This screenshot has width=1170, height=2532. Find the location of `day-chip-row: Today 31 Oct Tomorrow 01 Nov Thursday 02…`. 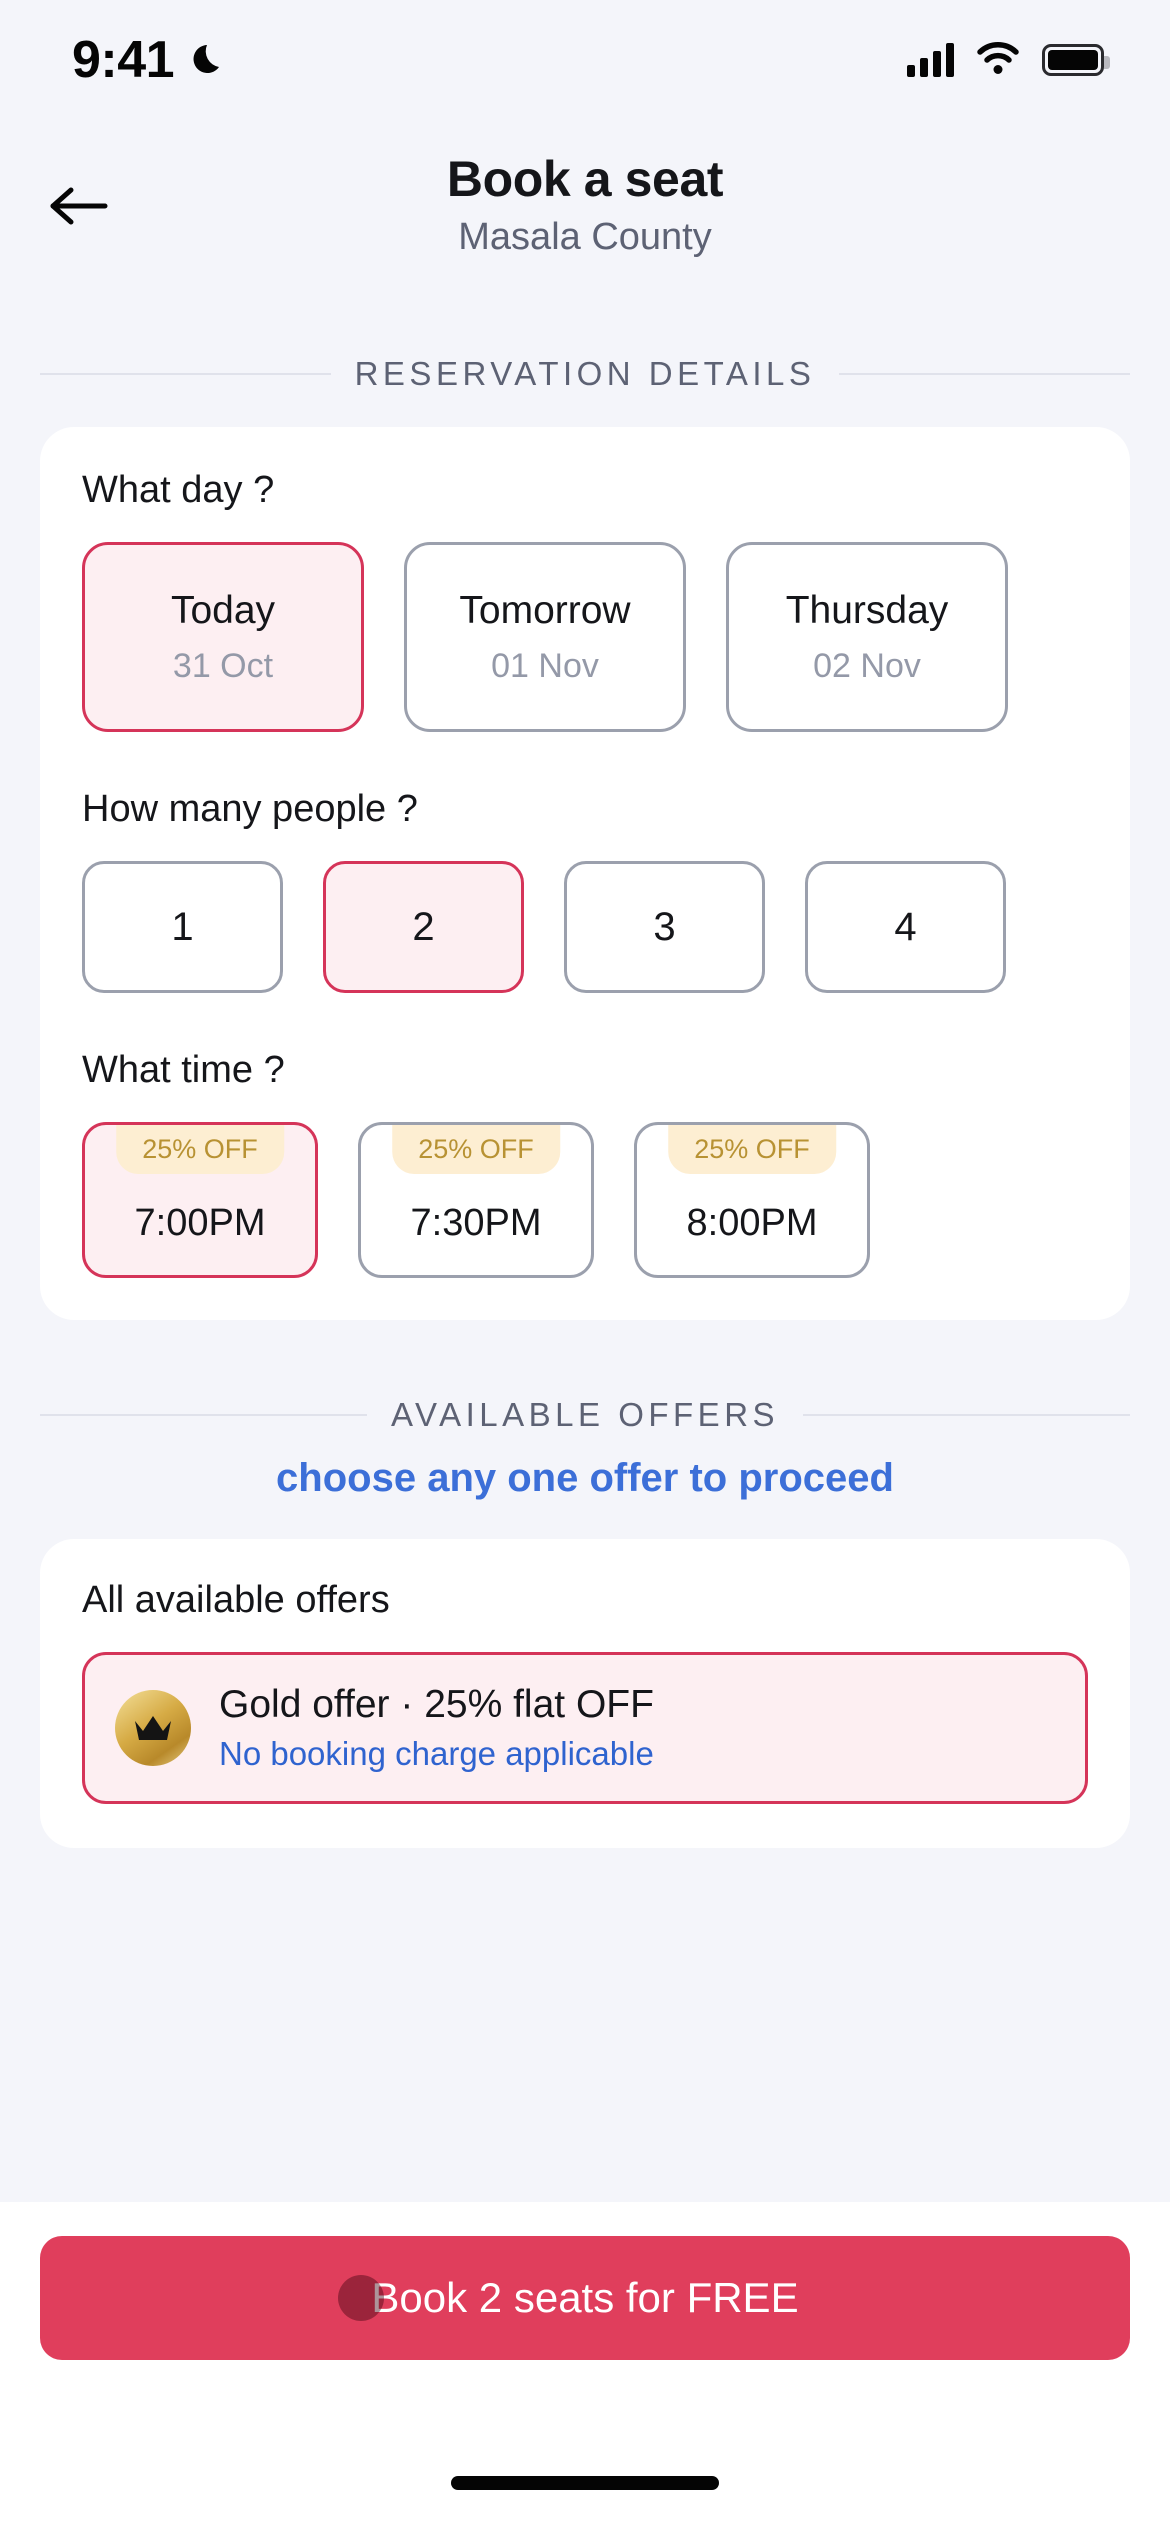

day-chip-row: Today 31 Oct Tomorrow 01 Nov Thursday 02… is located at coordinates (606, 637).